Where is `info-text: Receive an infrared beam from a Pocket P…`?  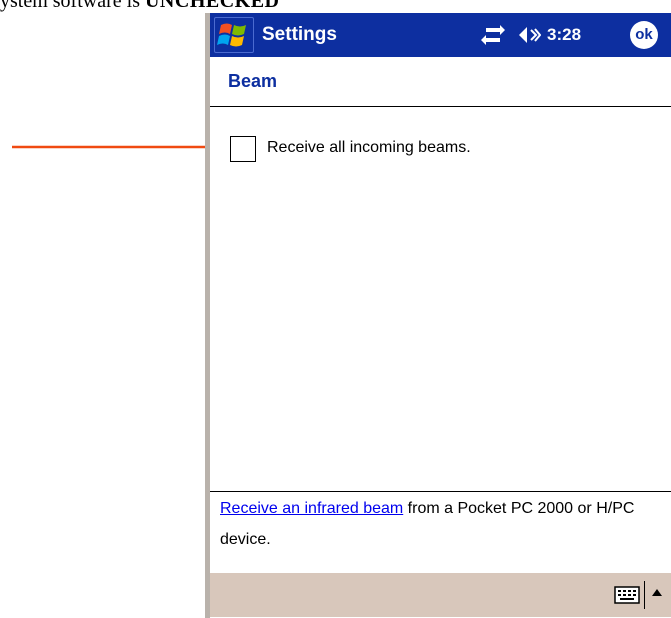
info-text: Receive an infrared beam from a Pocket P… is located at coordinates (440, 524).